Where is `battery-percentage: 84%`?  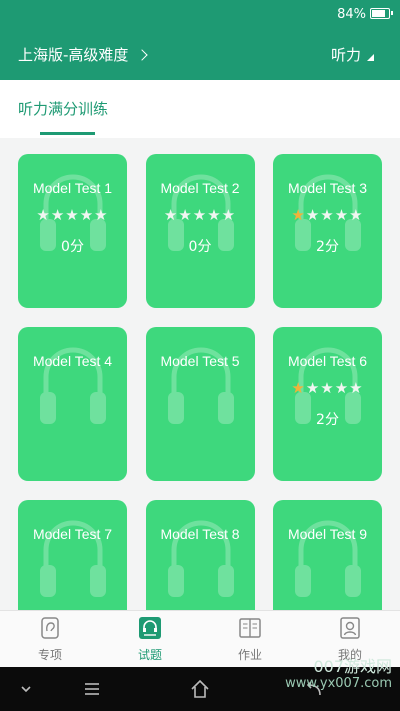 battery-percentage: 84% is located at coordinates (351, 14).